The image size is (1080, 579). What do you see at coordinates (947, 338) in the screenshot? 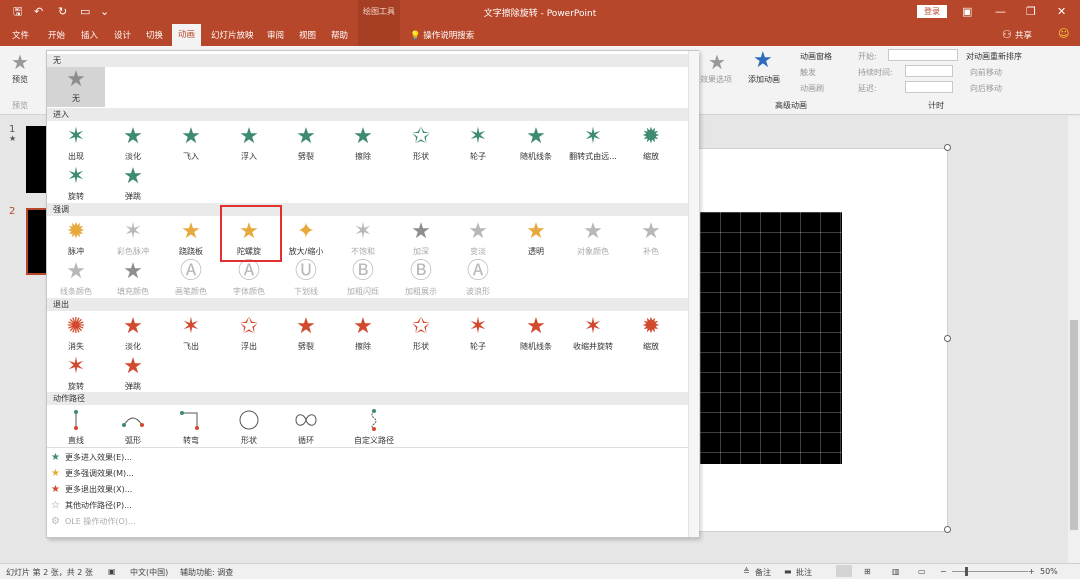
I see `resize-handle-right` at bounding box center [947, 338].